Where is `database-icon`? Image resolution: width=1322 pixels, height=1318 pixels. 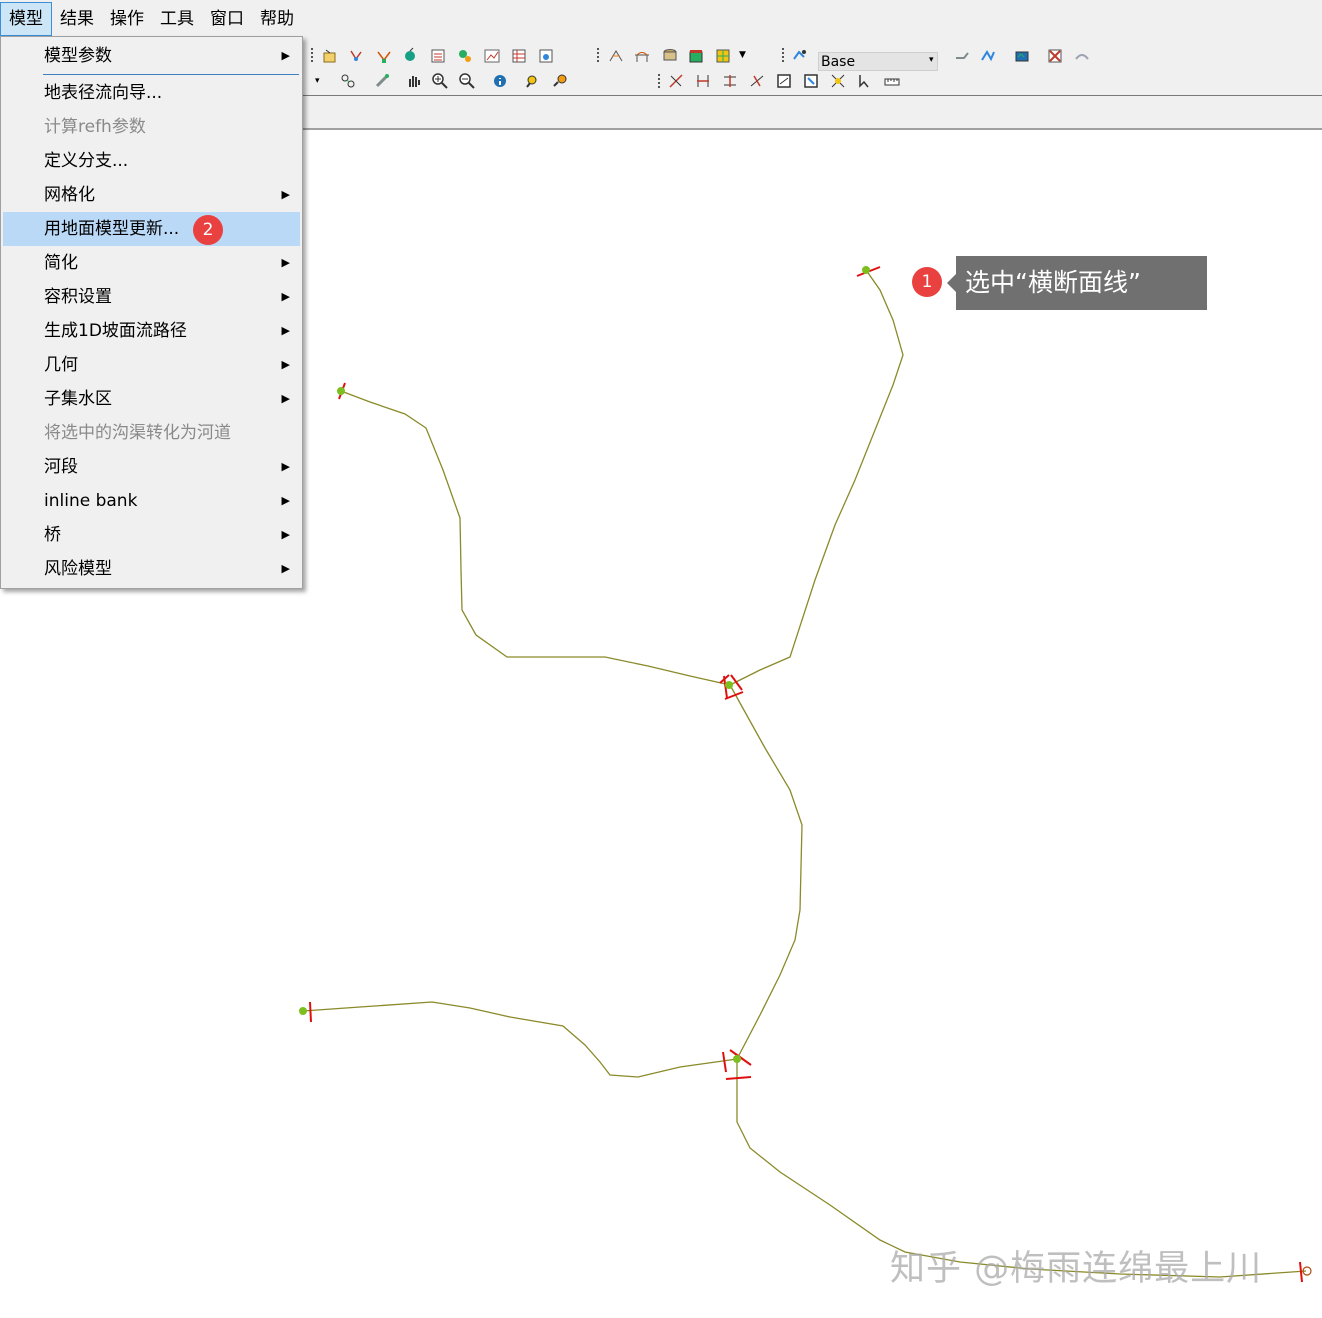
database-icon is located at coordinates (670, 56).